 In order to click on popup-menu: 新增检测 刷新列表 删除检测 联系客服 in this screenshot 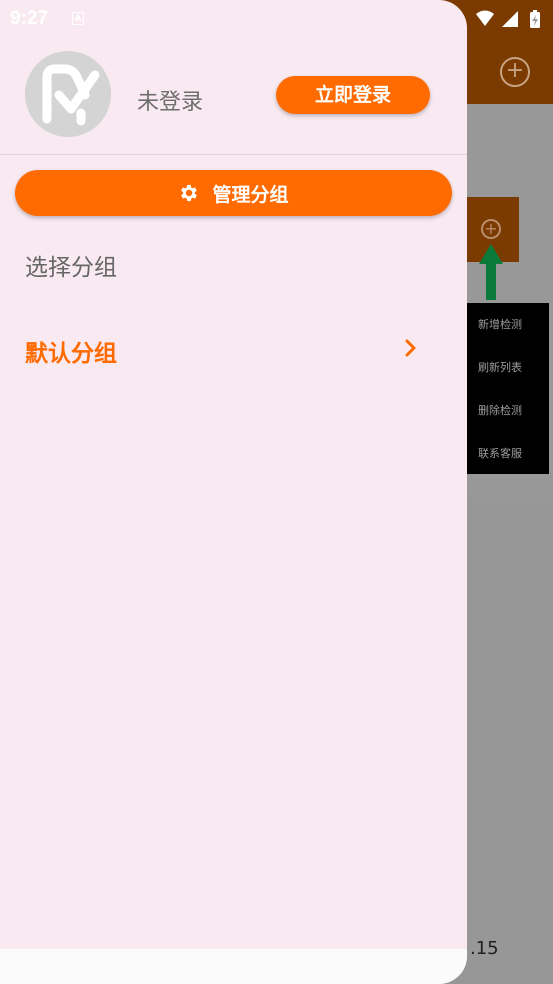, I will do `click(507, 388)`.